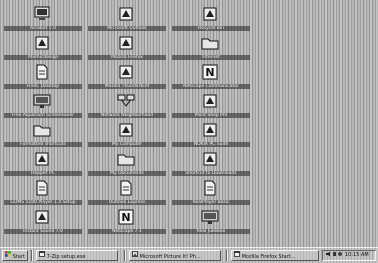 The width and height of the screenshot is (378, 263). Describe the element at coordinates (43, 144) in the screenshot. I see `desktop-icon-label: Formatted shortcuts` at that location.